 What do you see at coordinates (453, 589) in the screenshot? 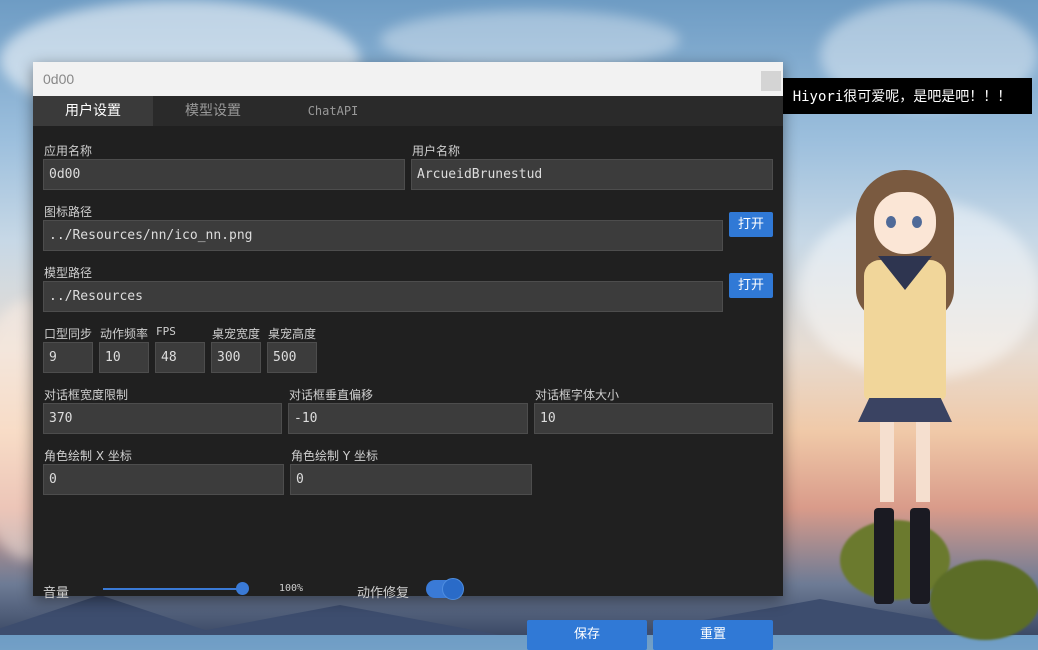
I see `toggle-knob` at bounding box center [453, 589].